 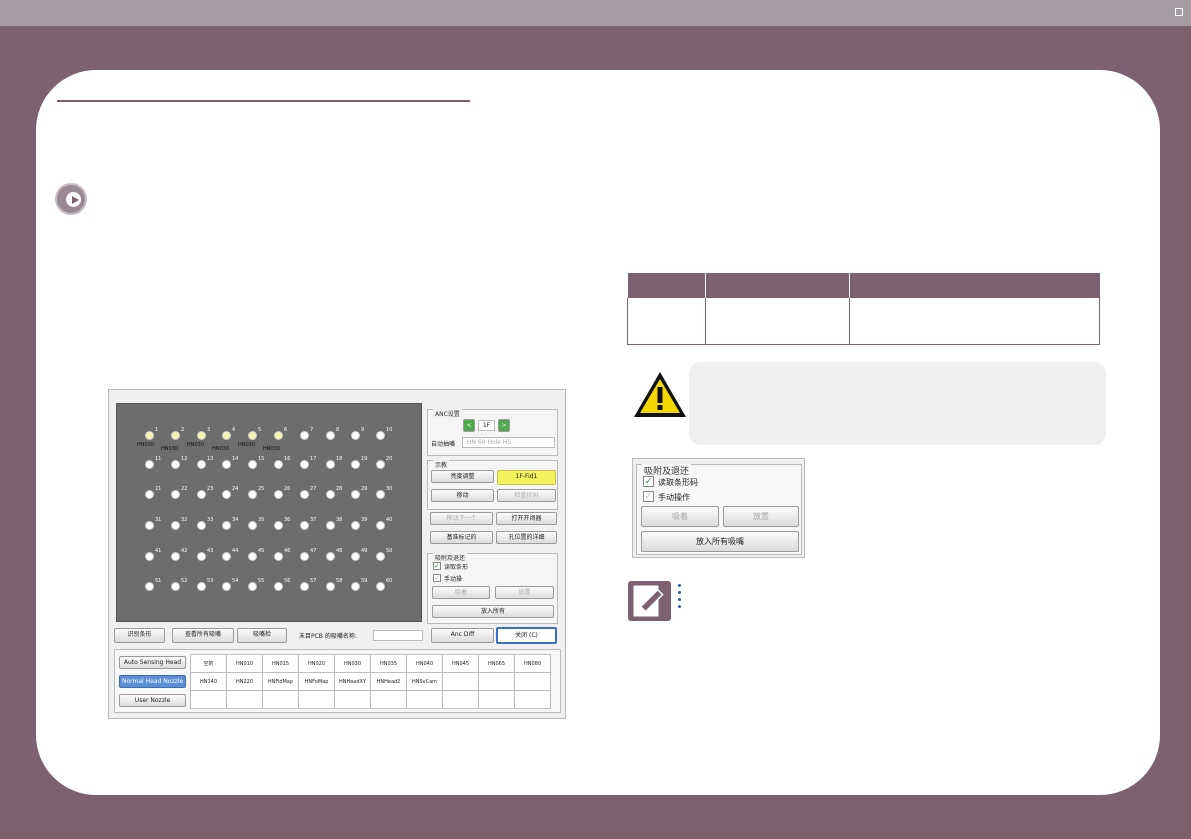 What do you see at coordinates (461, 518) in the screenshot?
I see `move-next-button: 移动下一个` at bounding box center [461, 518].